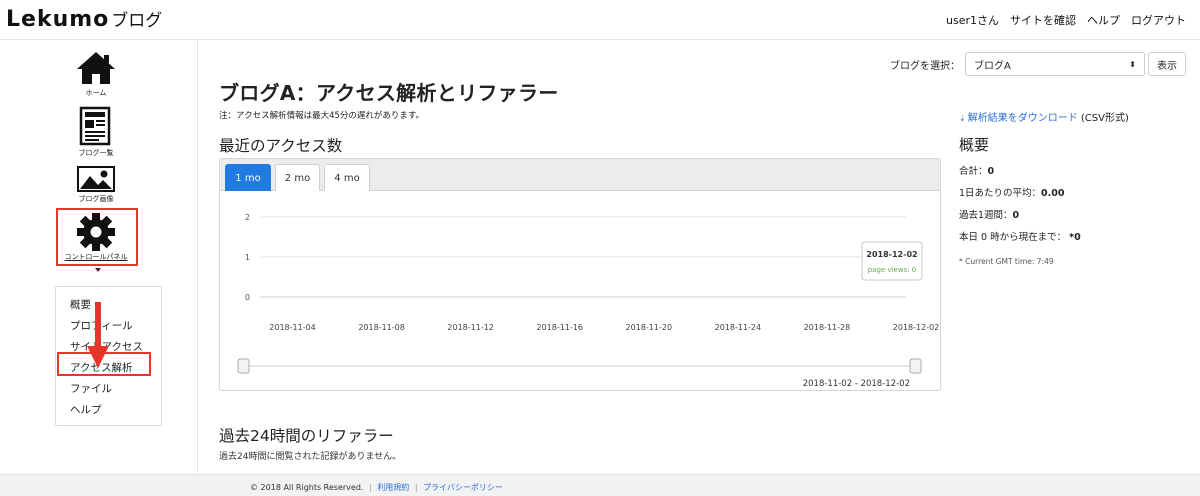  I want to click on submenu-item-files: ファイル, so click(91, 388).